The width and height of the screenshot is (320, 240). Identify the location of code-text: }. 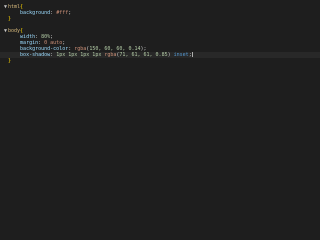
(9, 61).